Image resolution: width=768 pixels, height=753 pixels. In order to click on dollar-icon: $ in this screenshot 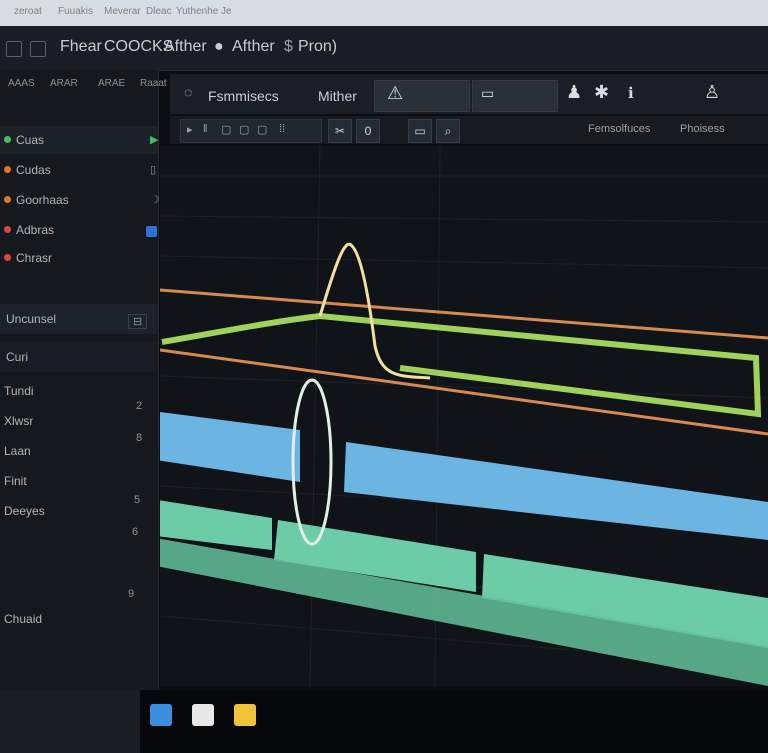, I will do `click(288, 47)`.